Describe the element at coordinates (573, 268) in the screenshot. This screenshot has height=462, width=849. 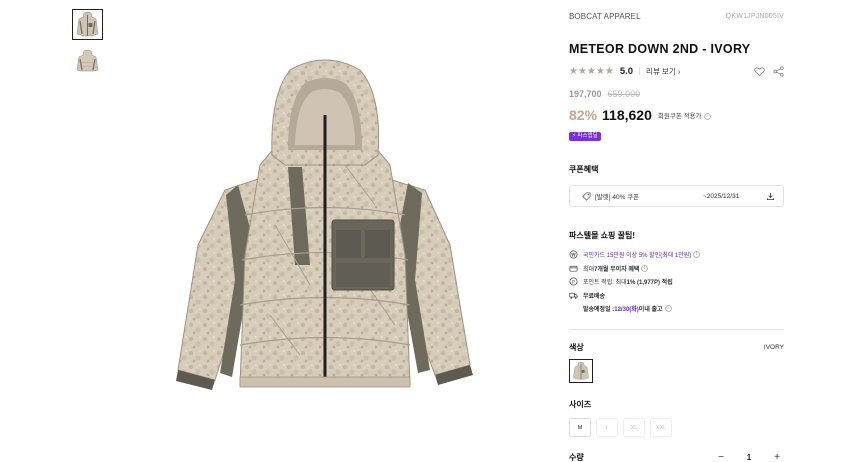
I see `card-icon` at that location.